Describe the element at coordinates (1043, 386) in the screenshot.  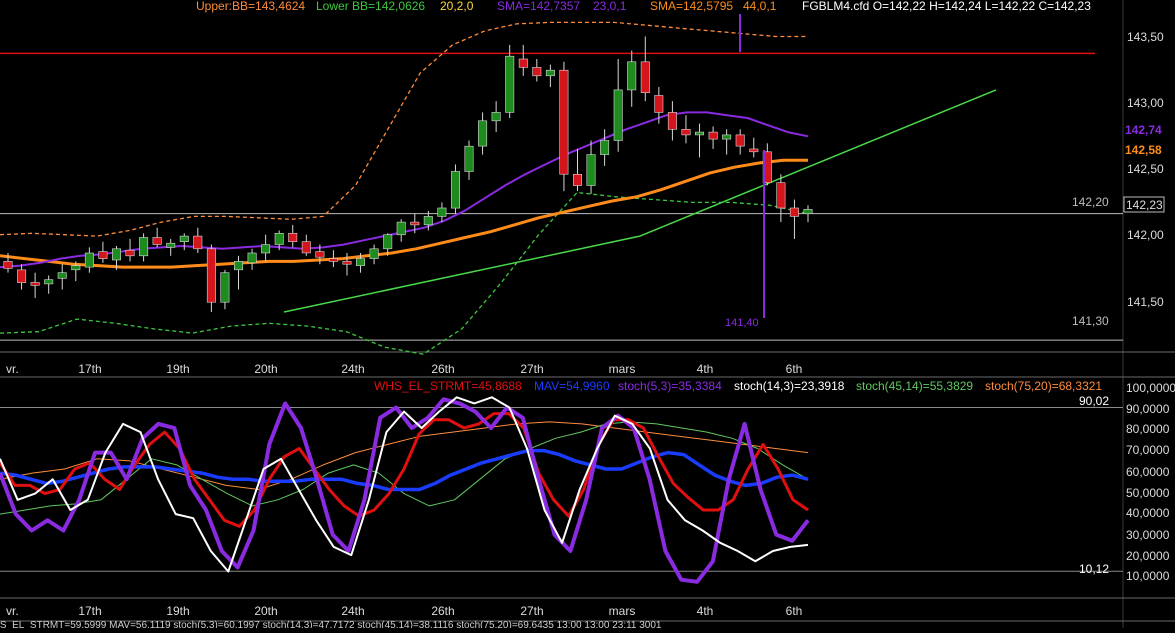
I see `legend-stoch75: stoch(75,20)=68,3321` at that location.